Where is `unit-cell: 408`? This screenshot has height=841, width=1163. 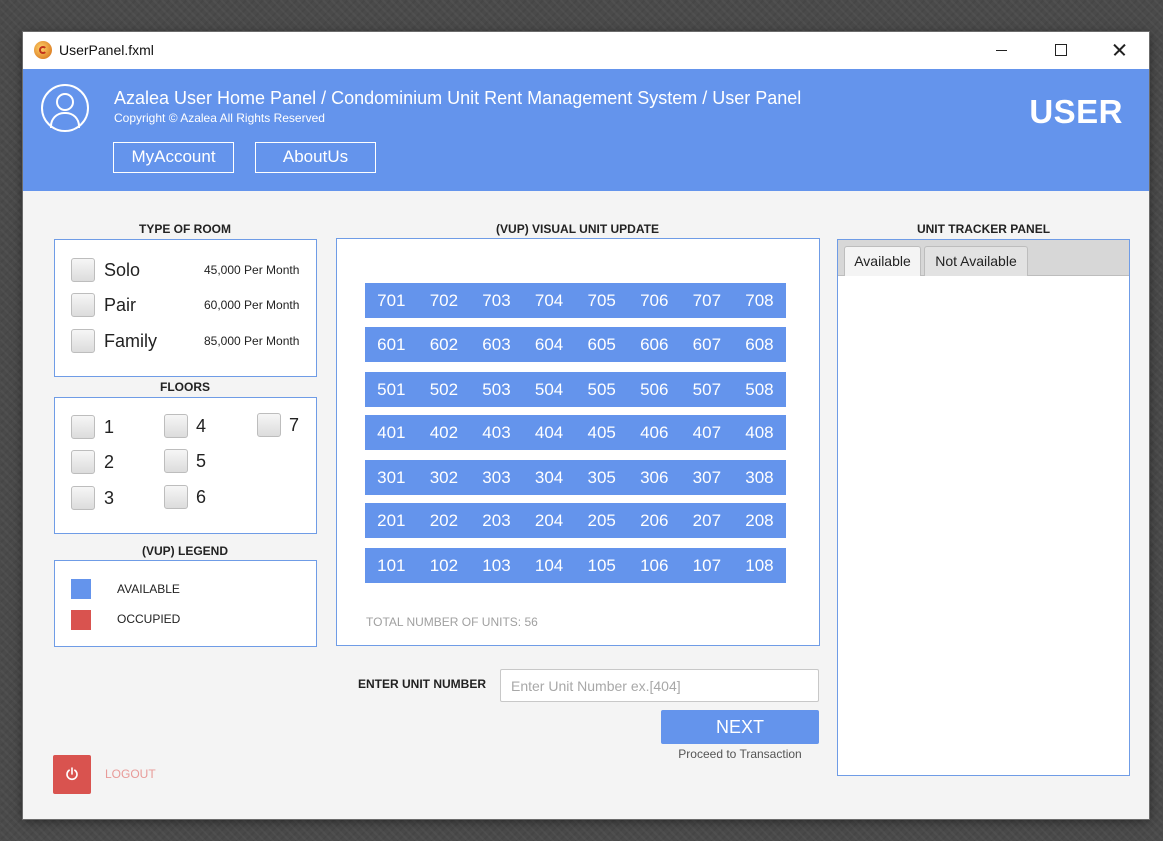
unit-cell: 408 is located at coordinates (759, 432).